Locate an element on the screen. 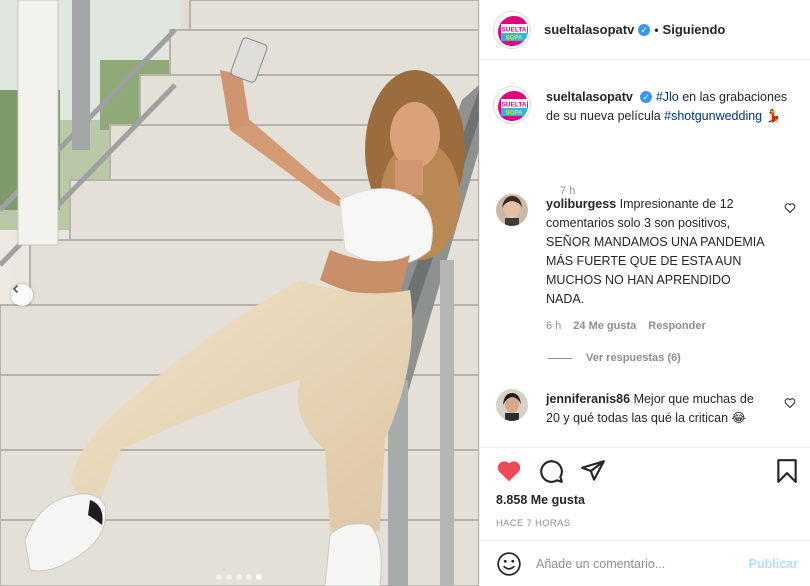 Image resolution: width=810 pixels, height=586 pixels. comment-meta: 6 h 24 Me gusta Responder is located at coordinates (626, 326).